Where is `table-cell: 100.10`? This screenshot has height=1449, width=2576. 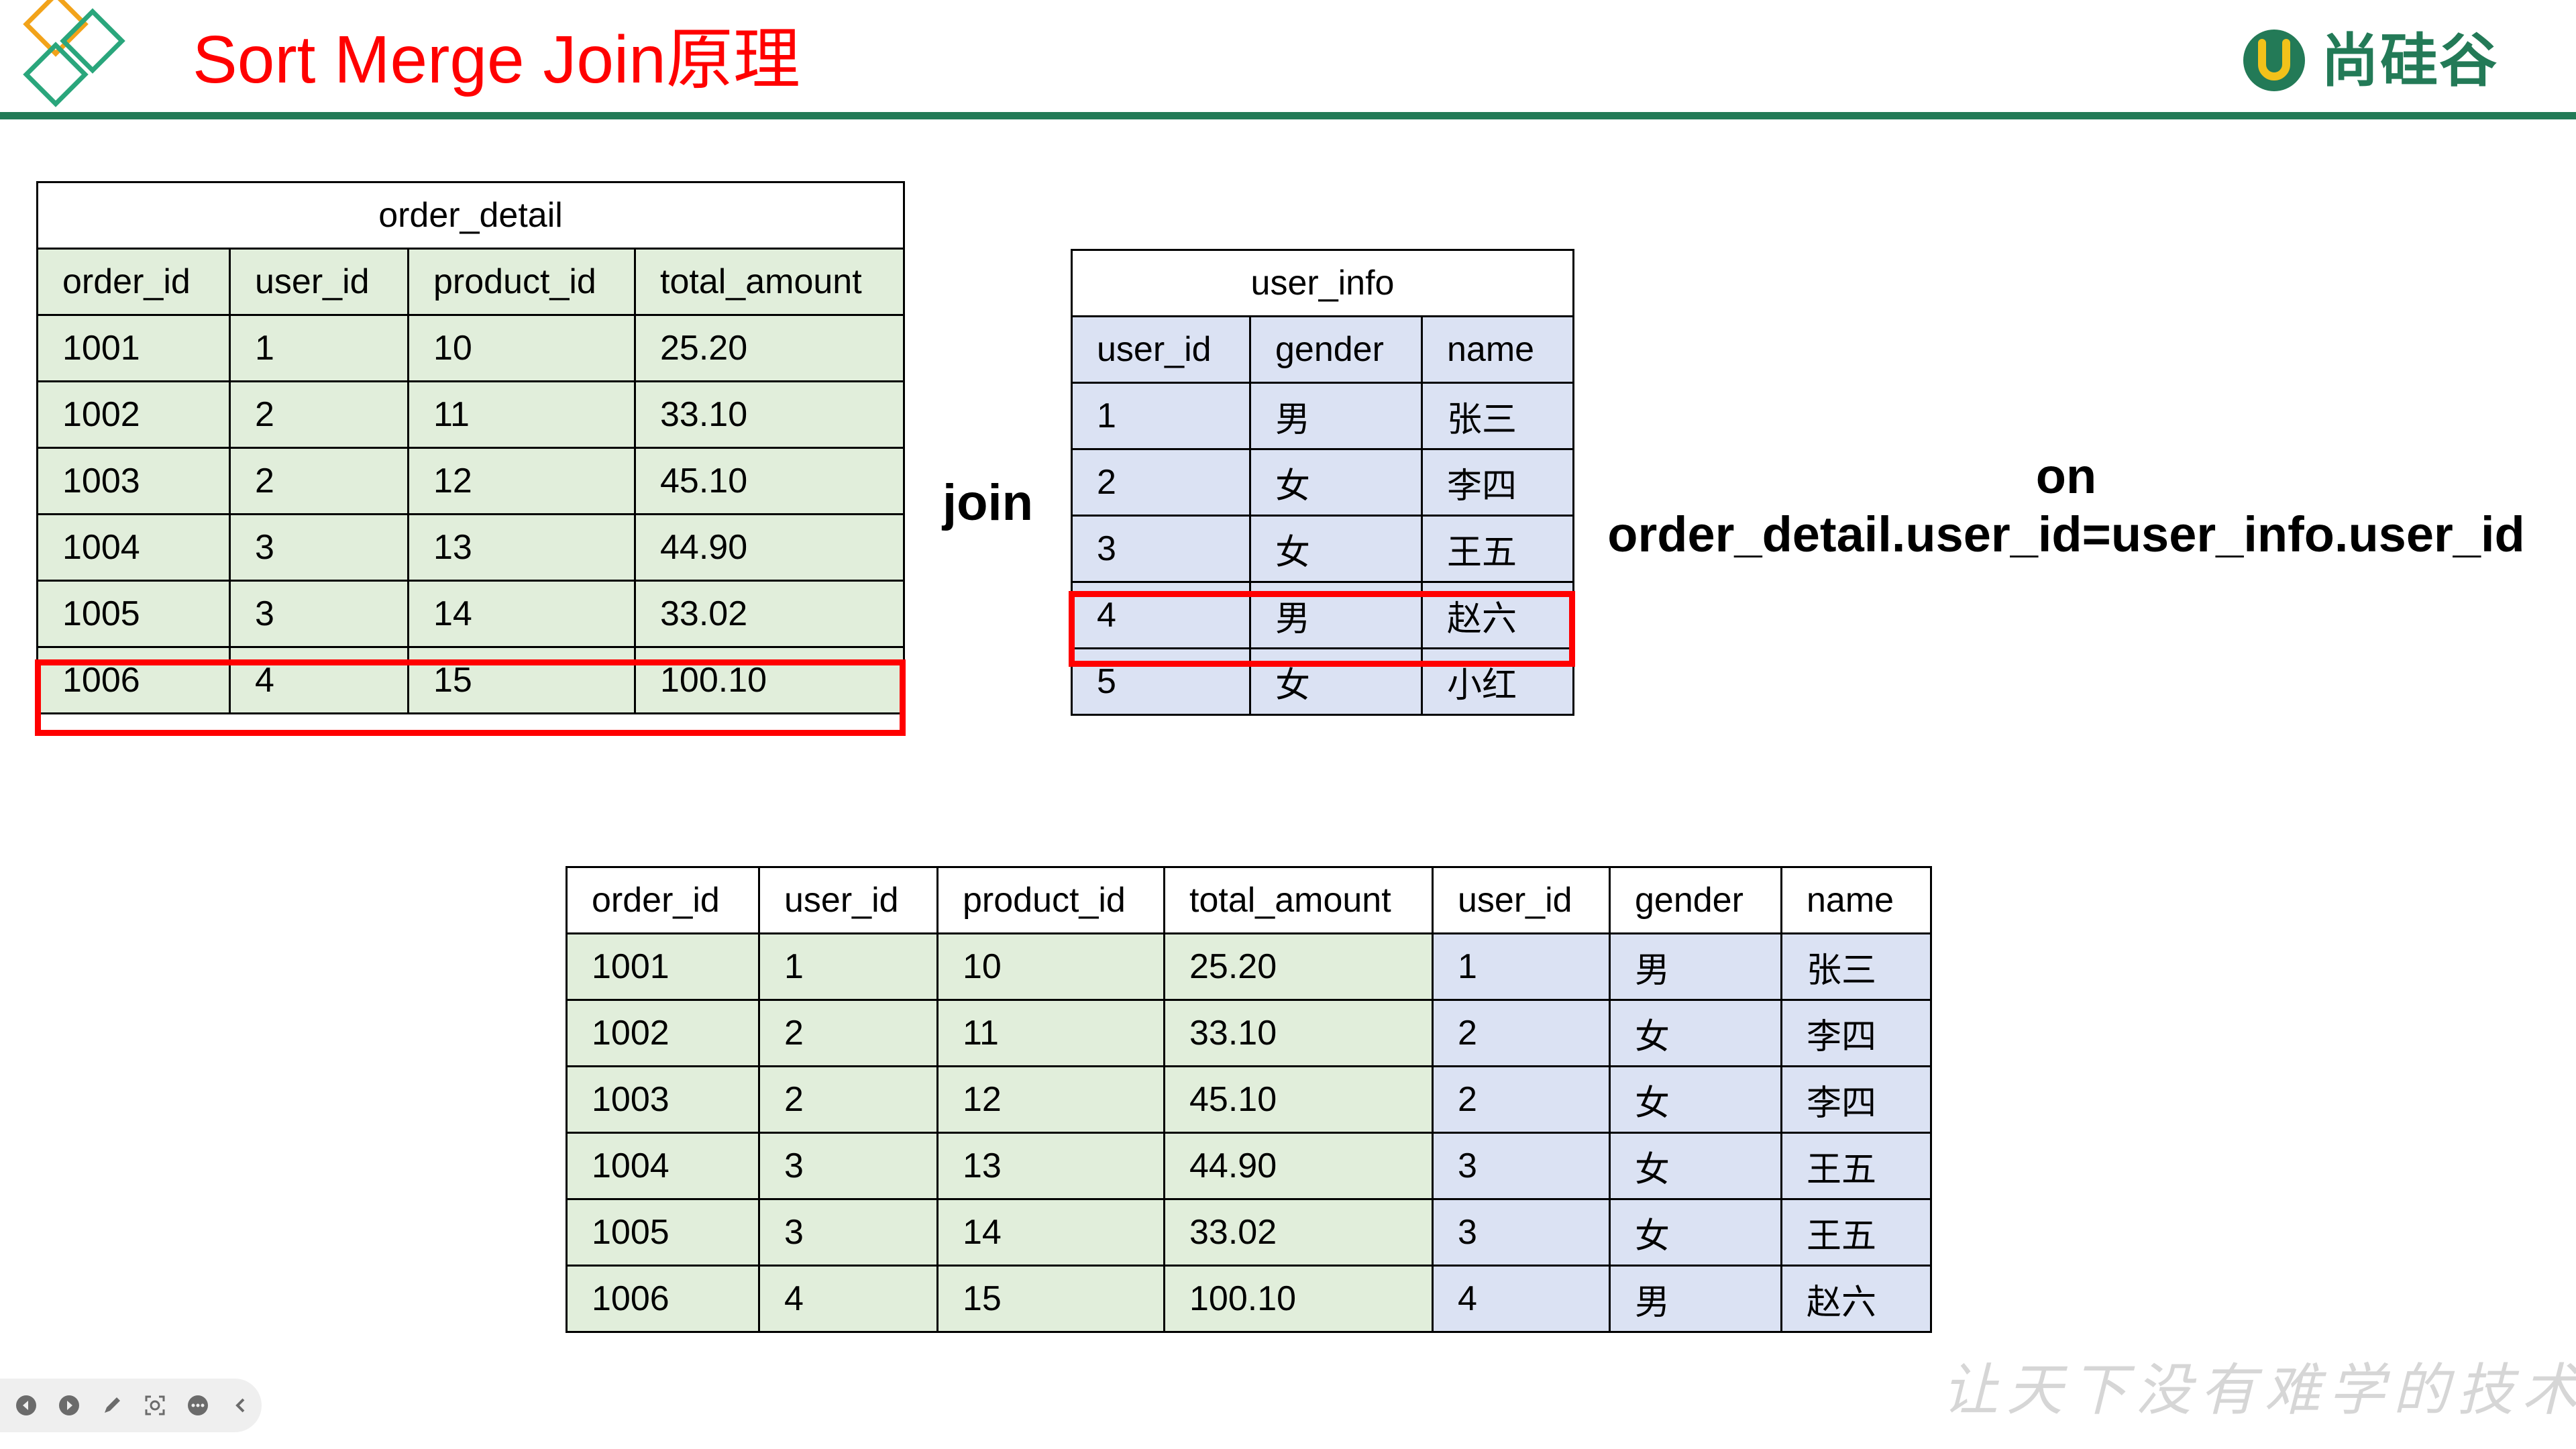 table-cell: 100.10 is located at coordinates (1298, 1299).